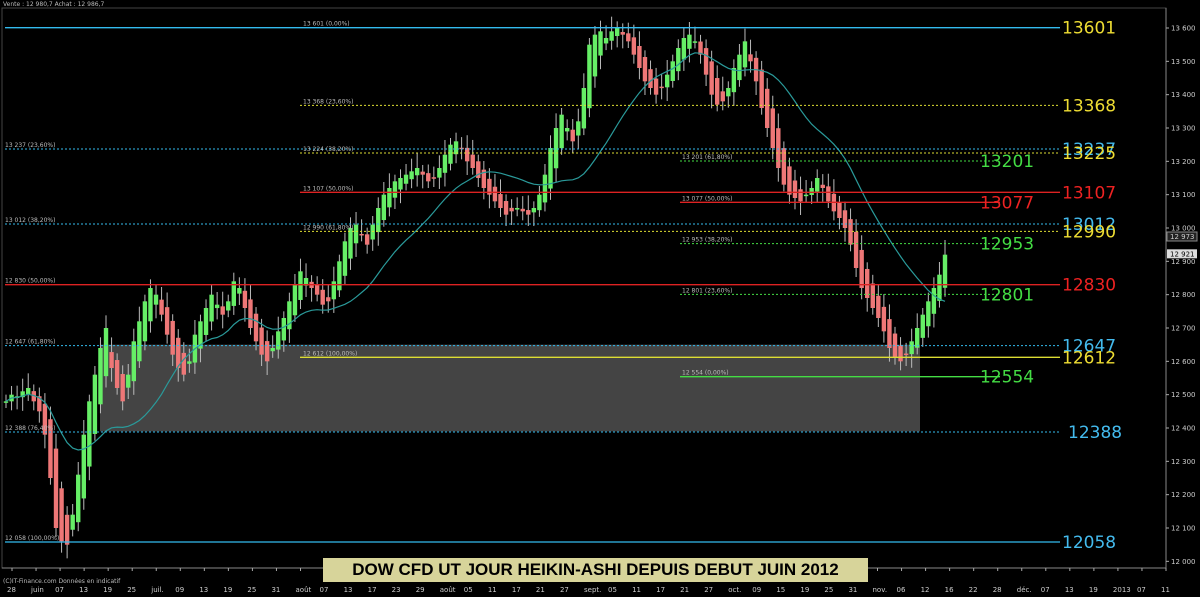  I want to click on level-small-label-13601: 13 601 (0,00%), so click(326, 24).